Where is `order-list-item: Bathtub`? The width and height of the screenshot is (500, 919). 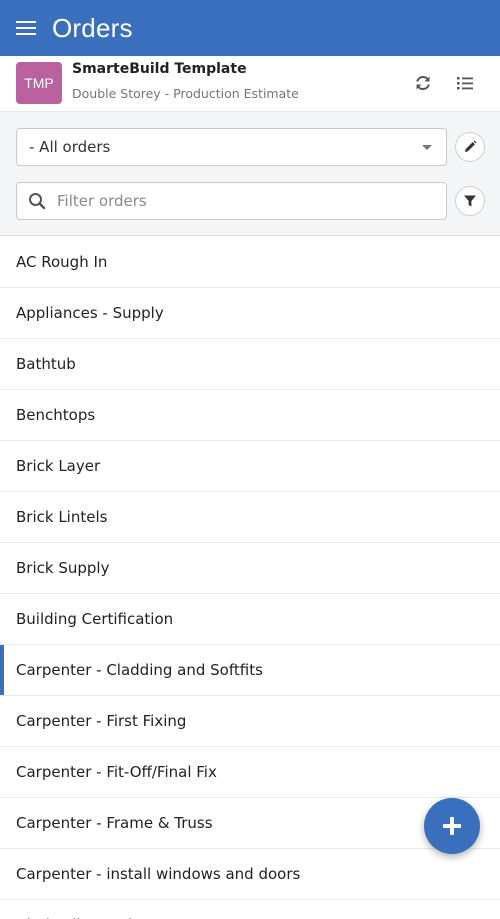
order-list-item: Bathtub is located at coordinates (250, 364).